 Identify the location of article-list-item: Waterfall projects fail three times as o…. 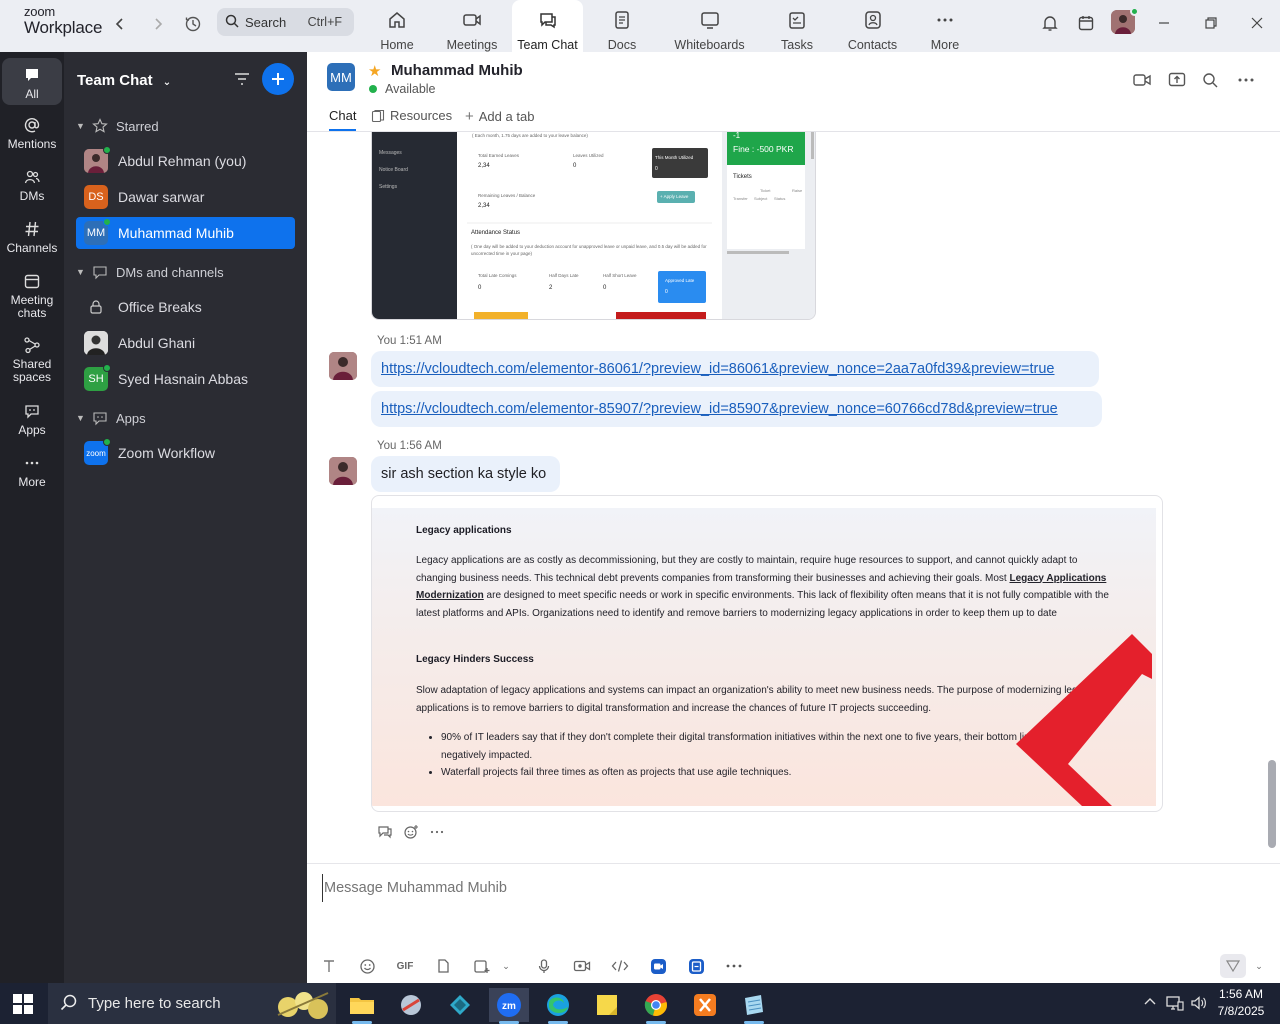
(769, 773).